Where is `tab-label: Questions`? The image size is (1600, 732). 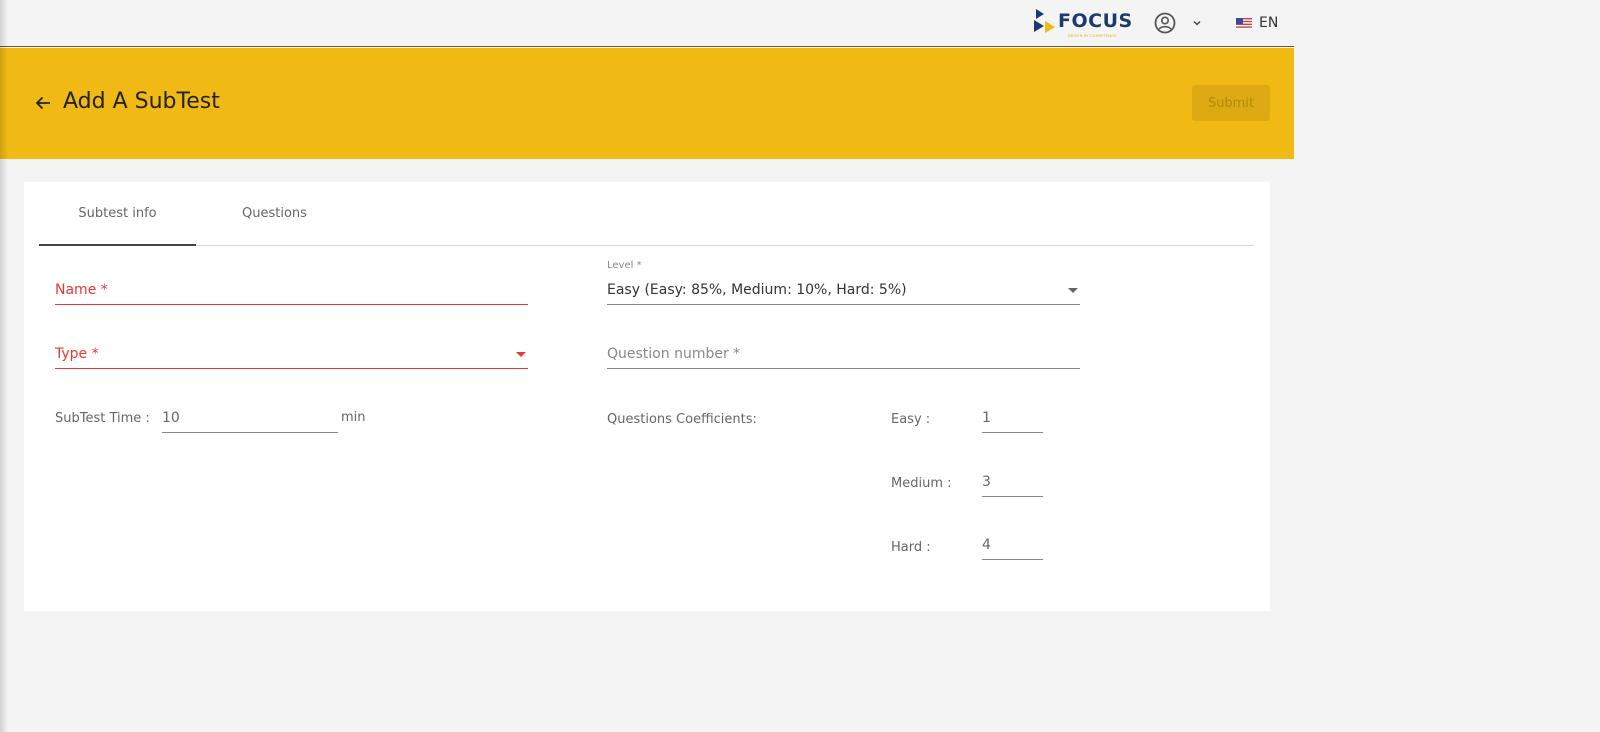 tab-label: Questions is located at coordinates (274, 213).